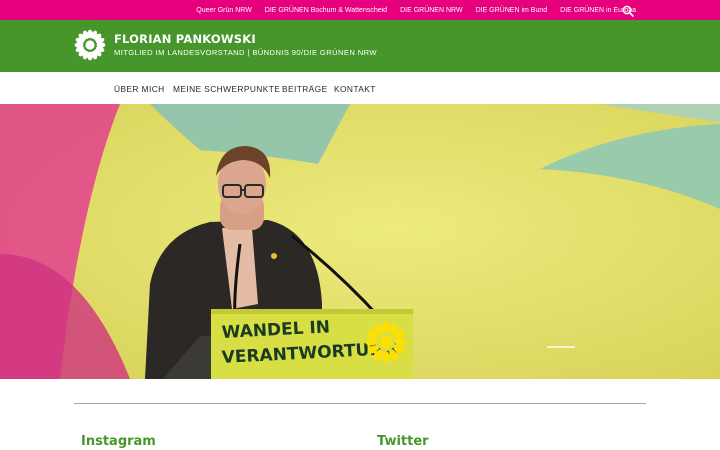  Describe the element at coordinates (118, 441) in the screenshot. I see `widget-title-instagram: Instagram` at that location.